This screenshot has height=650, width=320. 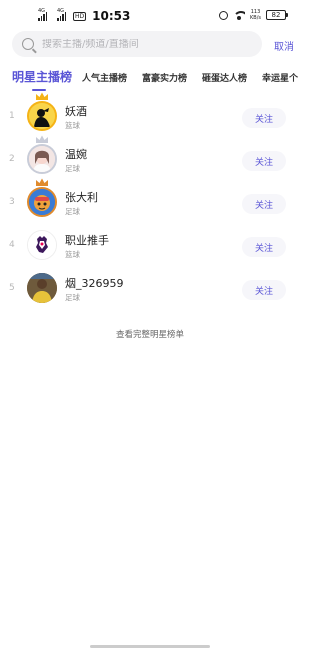 I want to click on status-right: 113 KB/s 82, so click(x=253, y=15).